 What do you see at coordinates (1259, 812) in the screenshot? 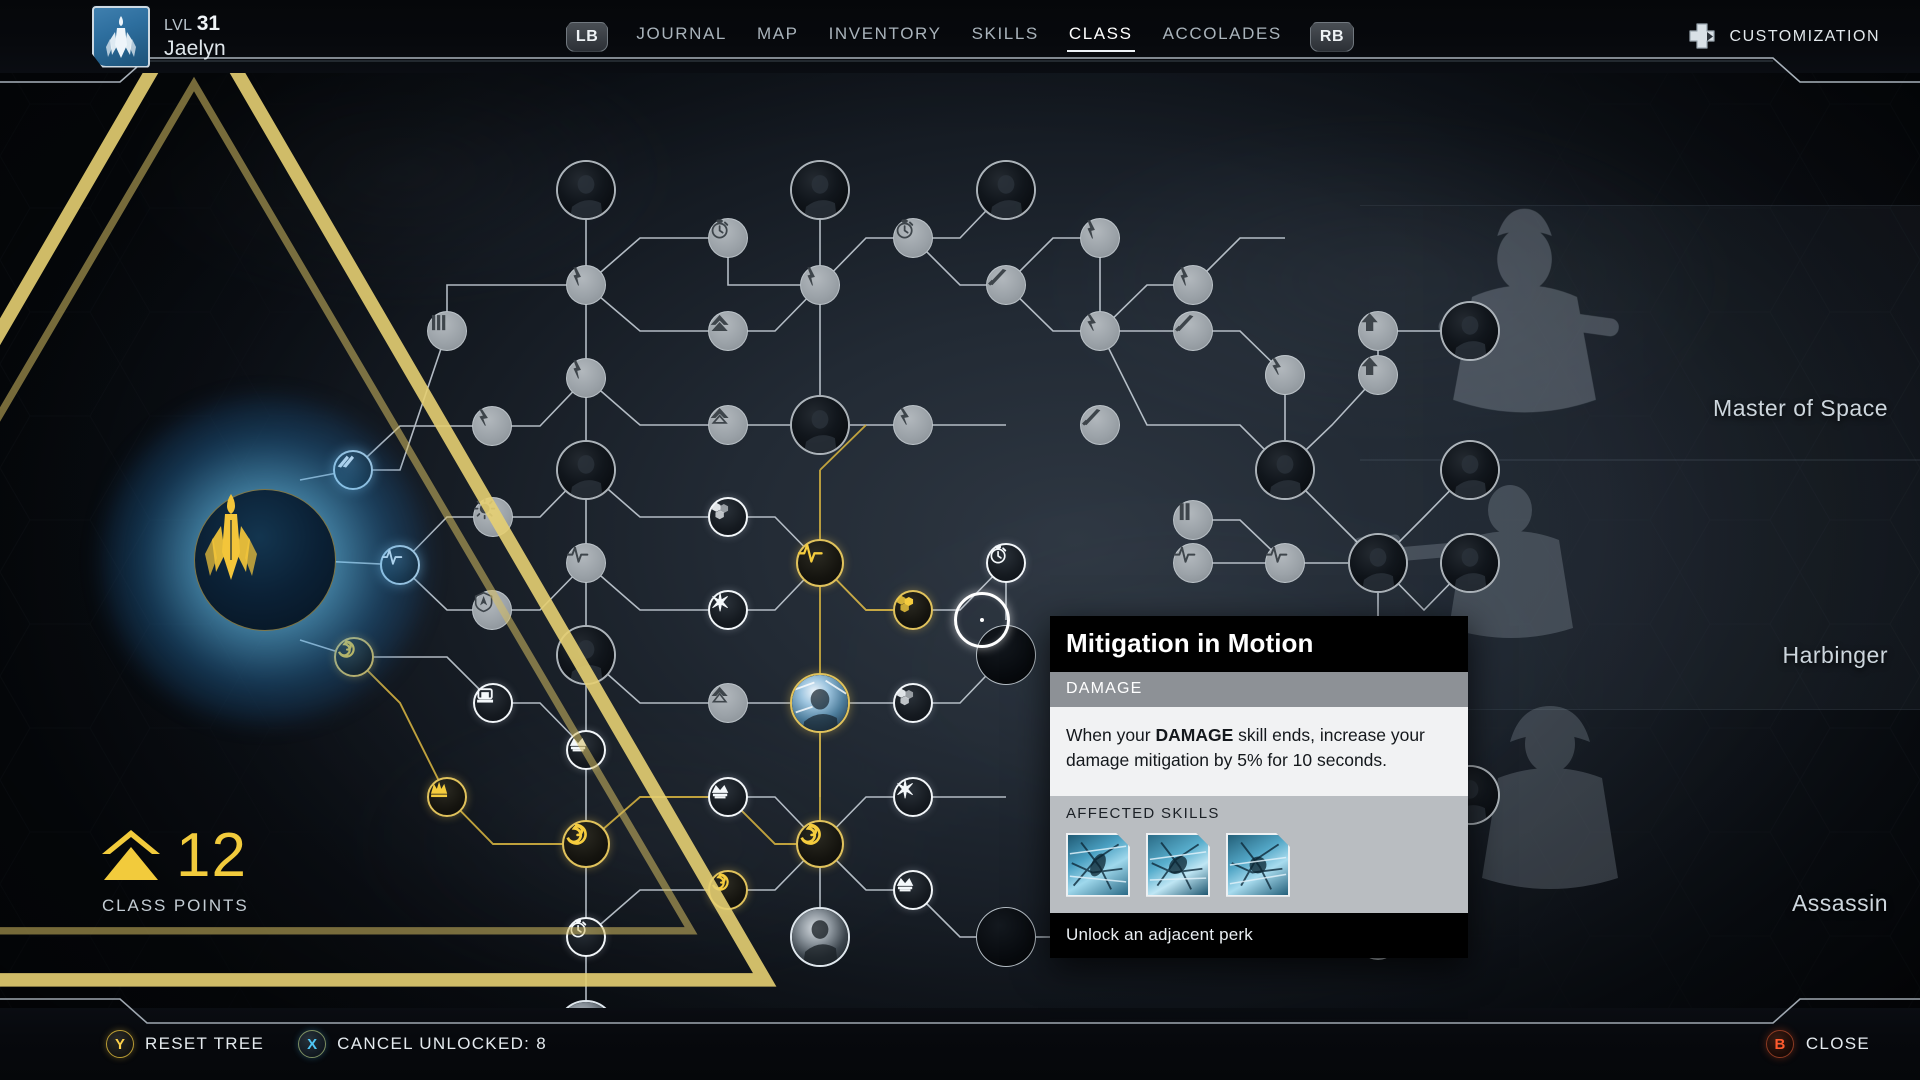
I see `tooltip-affected-skills-label: AFFECTED SKILLS` at bounding box center [1259, 812].